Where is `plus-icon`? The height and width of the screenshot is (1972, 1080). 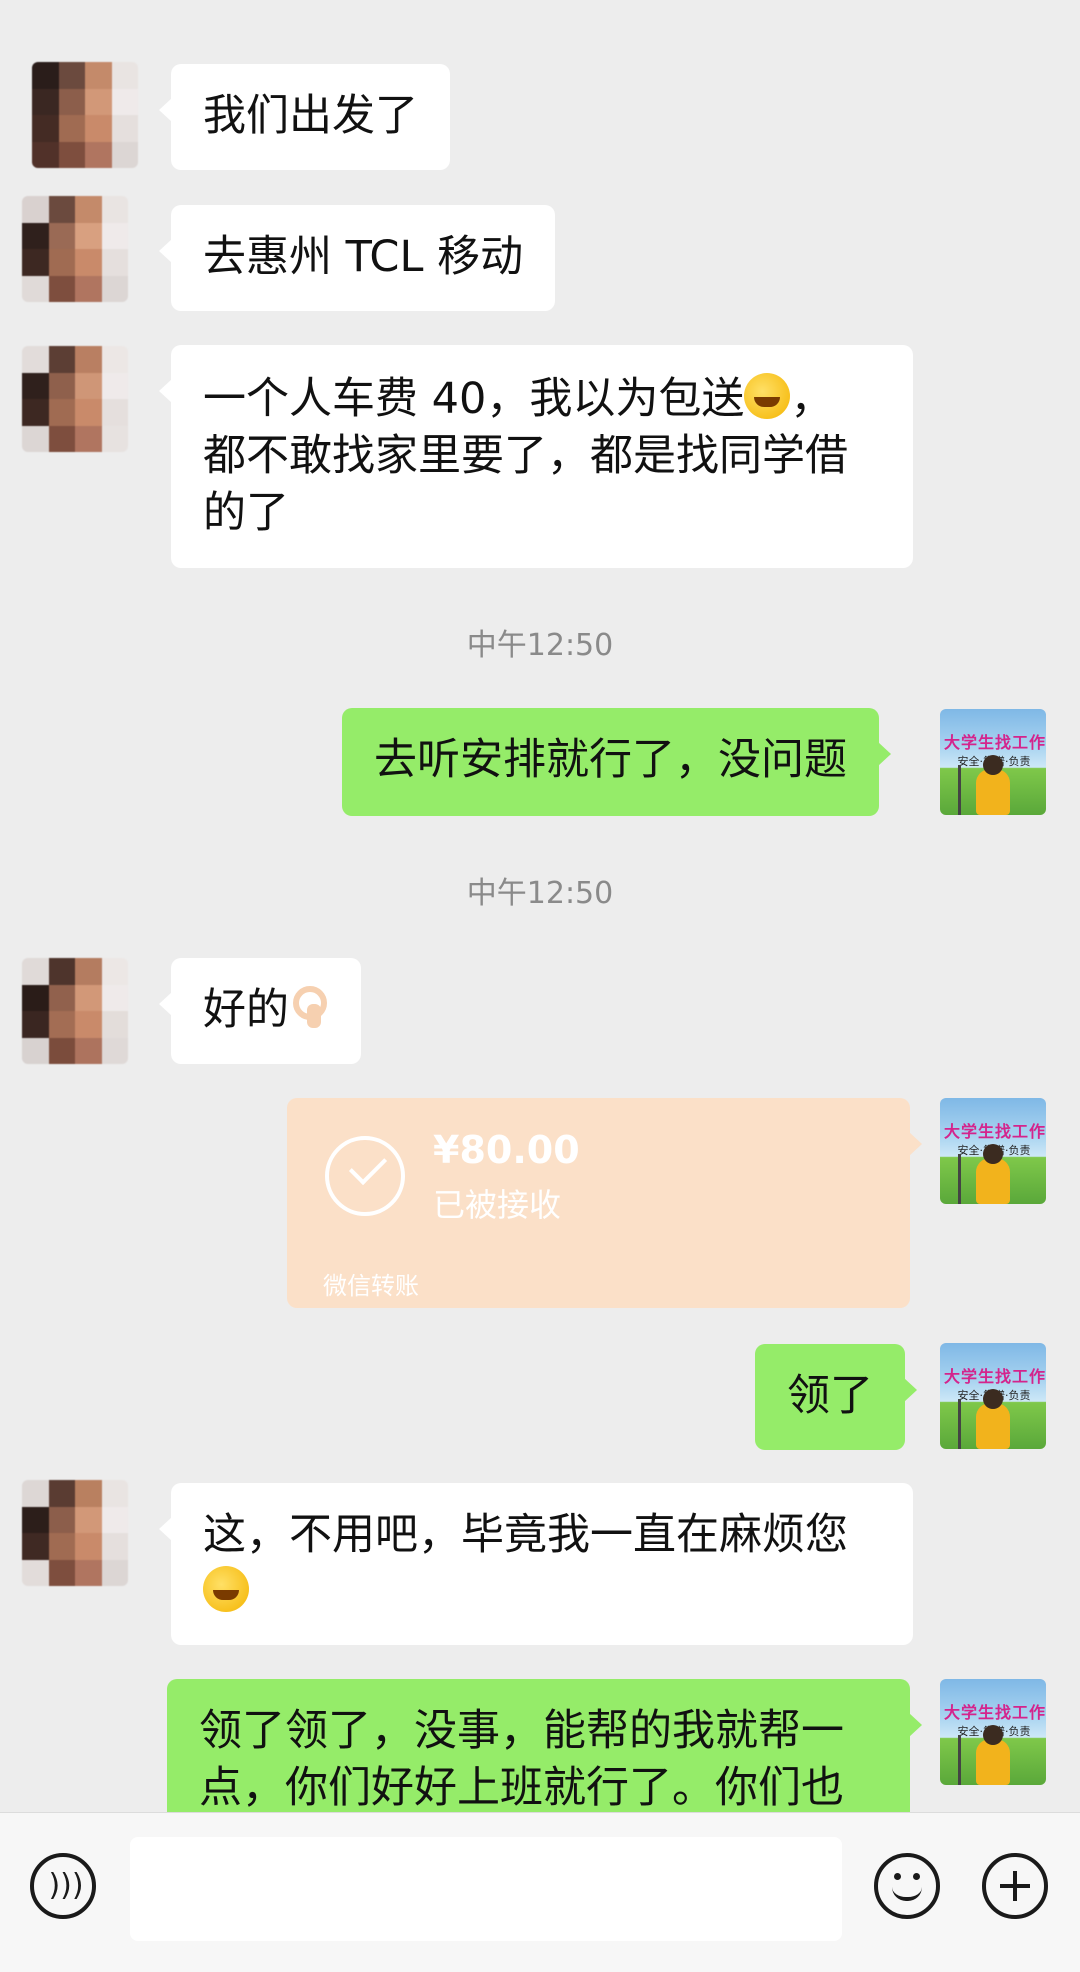
plus-icon is located at coordinates (1015, 1886).